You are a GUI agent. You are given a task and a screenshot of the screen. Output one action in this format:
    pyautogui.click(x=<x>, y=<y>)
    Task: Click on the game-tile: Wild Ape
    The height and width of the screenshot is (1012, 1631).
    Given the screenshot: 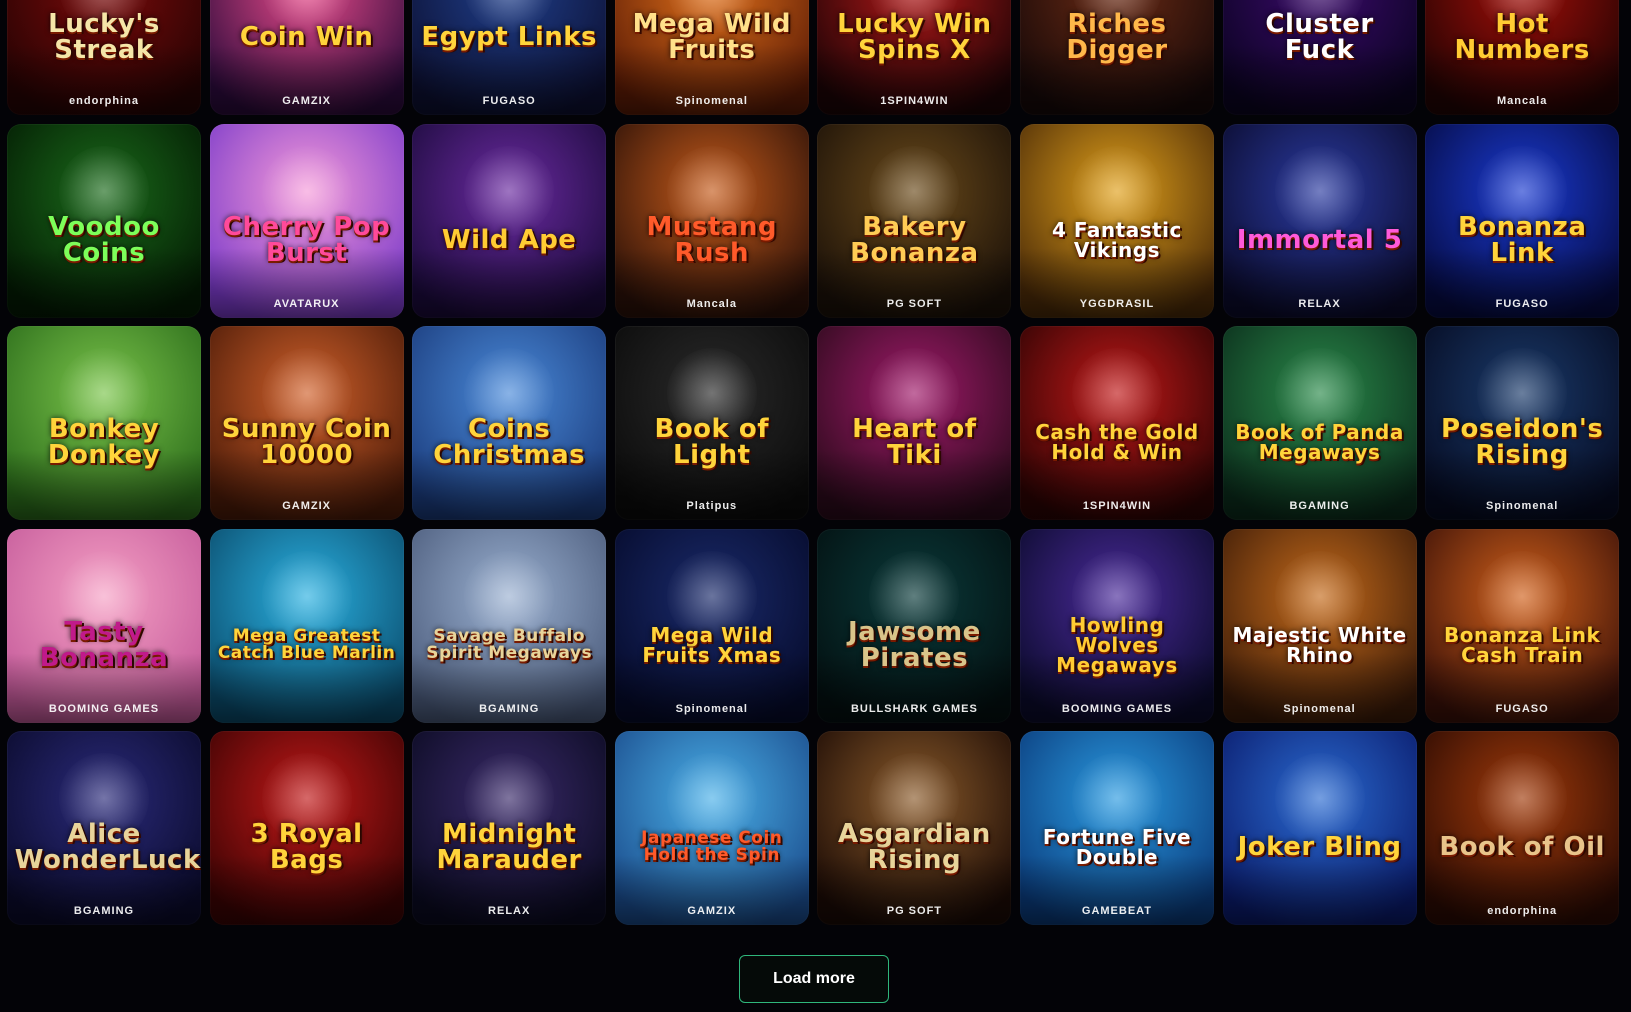 What is the action you would take?
    pyautogui.click(x=509, y=220)
    